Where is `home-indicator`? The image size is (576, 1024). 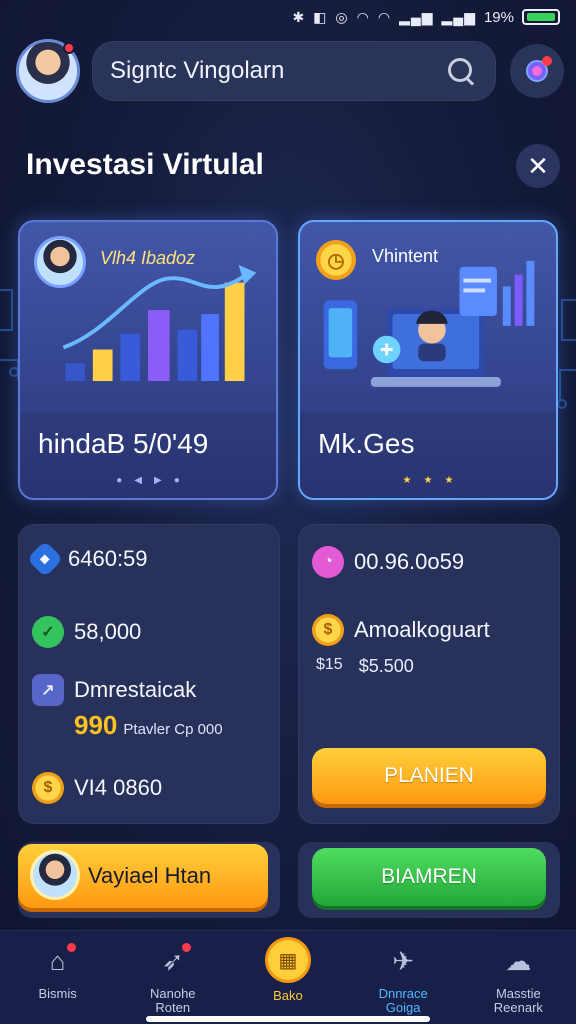 home-indicator is located at coordinates (288, 1019).